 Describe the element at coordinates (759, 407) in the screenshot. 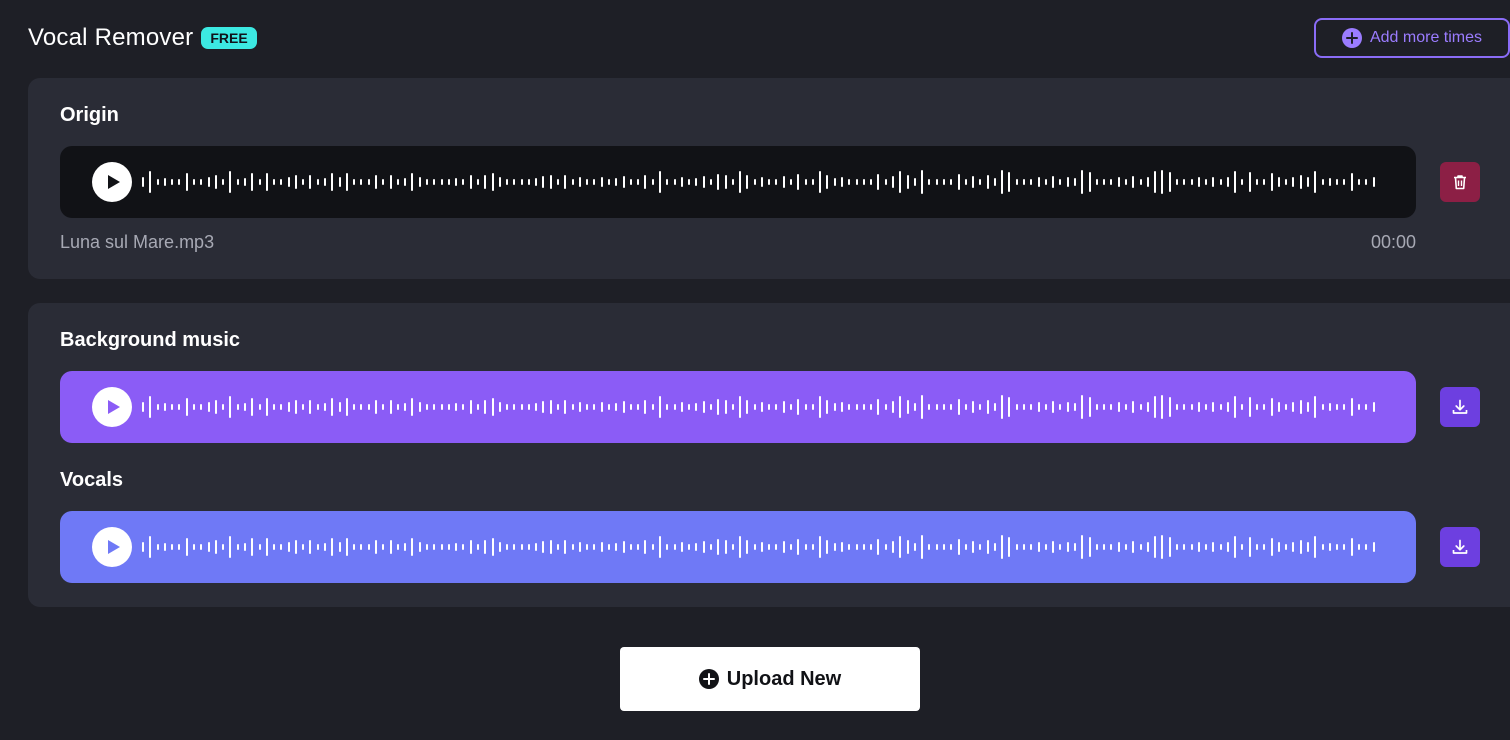

I see `background-music-waveform` at that location.